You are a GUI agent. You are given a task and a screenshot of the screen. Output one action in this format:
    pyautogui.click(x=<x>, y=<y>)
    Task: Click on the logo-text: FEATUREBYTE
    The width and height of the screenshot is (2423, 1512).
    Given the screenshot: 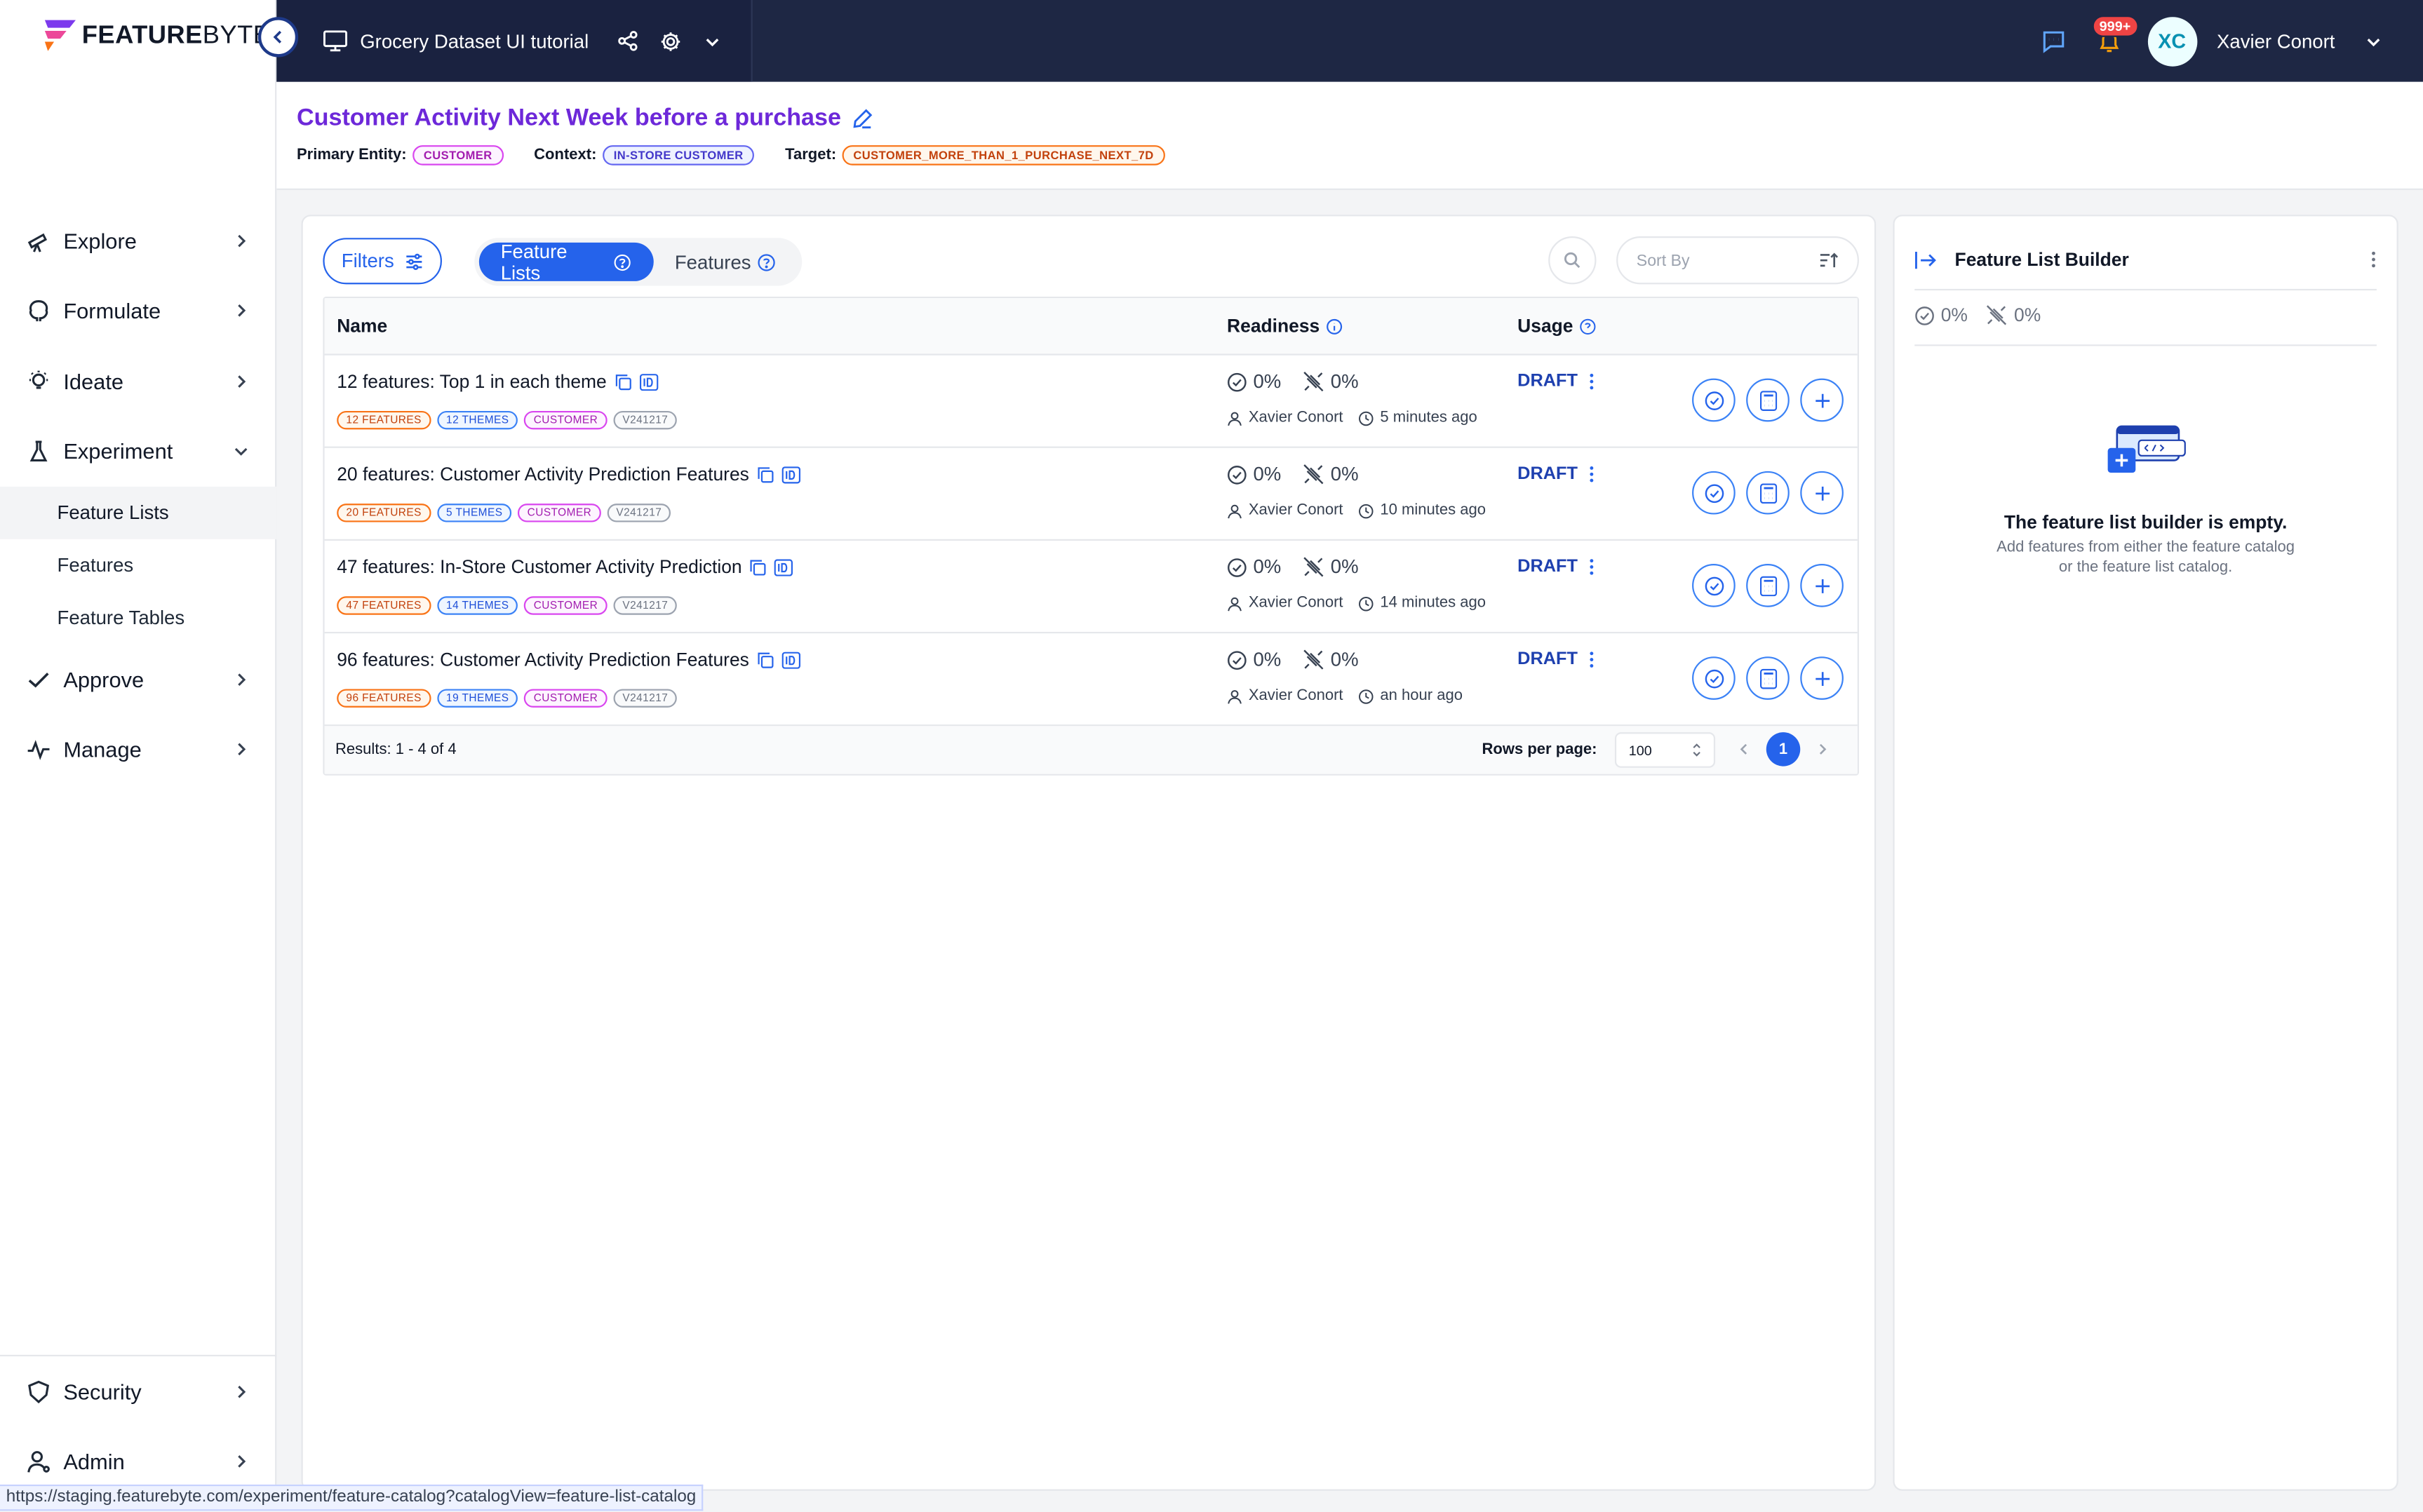 What is the action you would take?
    pyautogui.click(x=176, y=34)
    